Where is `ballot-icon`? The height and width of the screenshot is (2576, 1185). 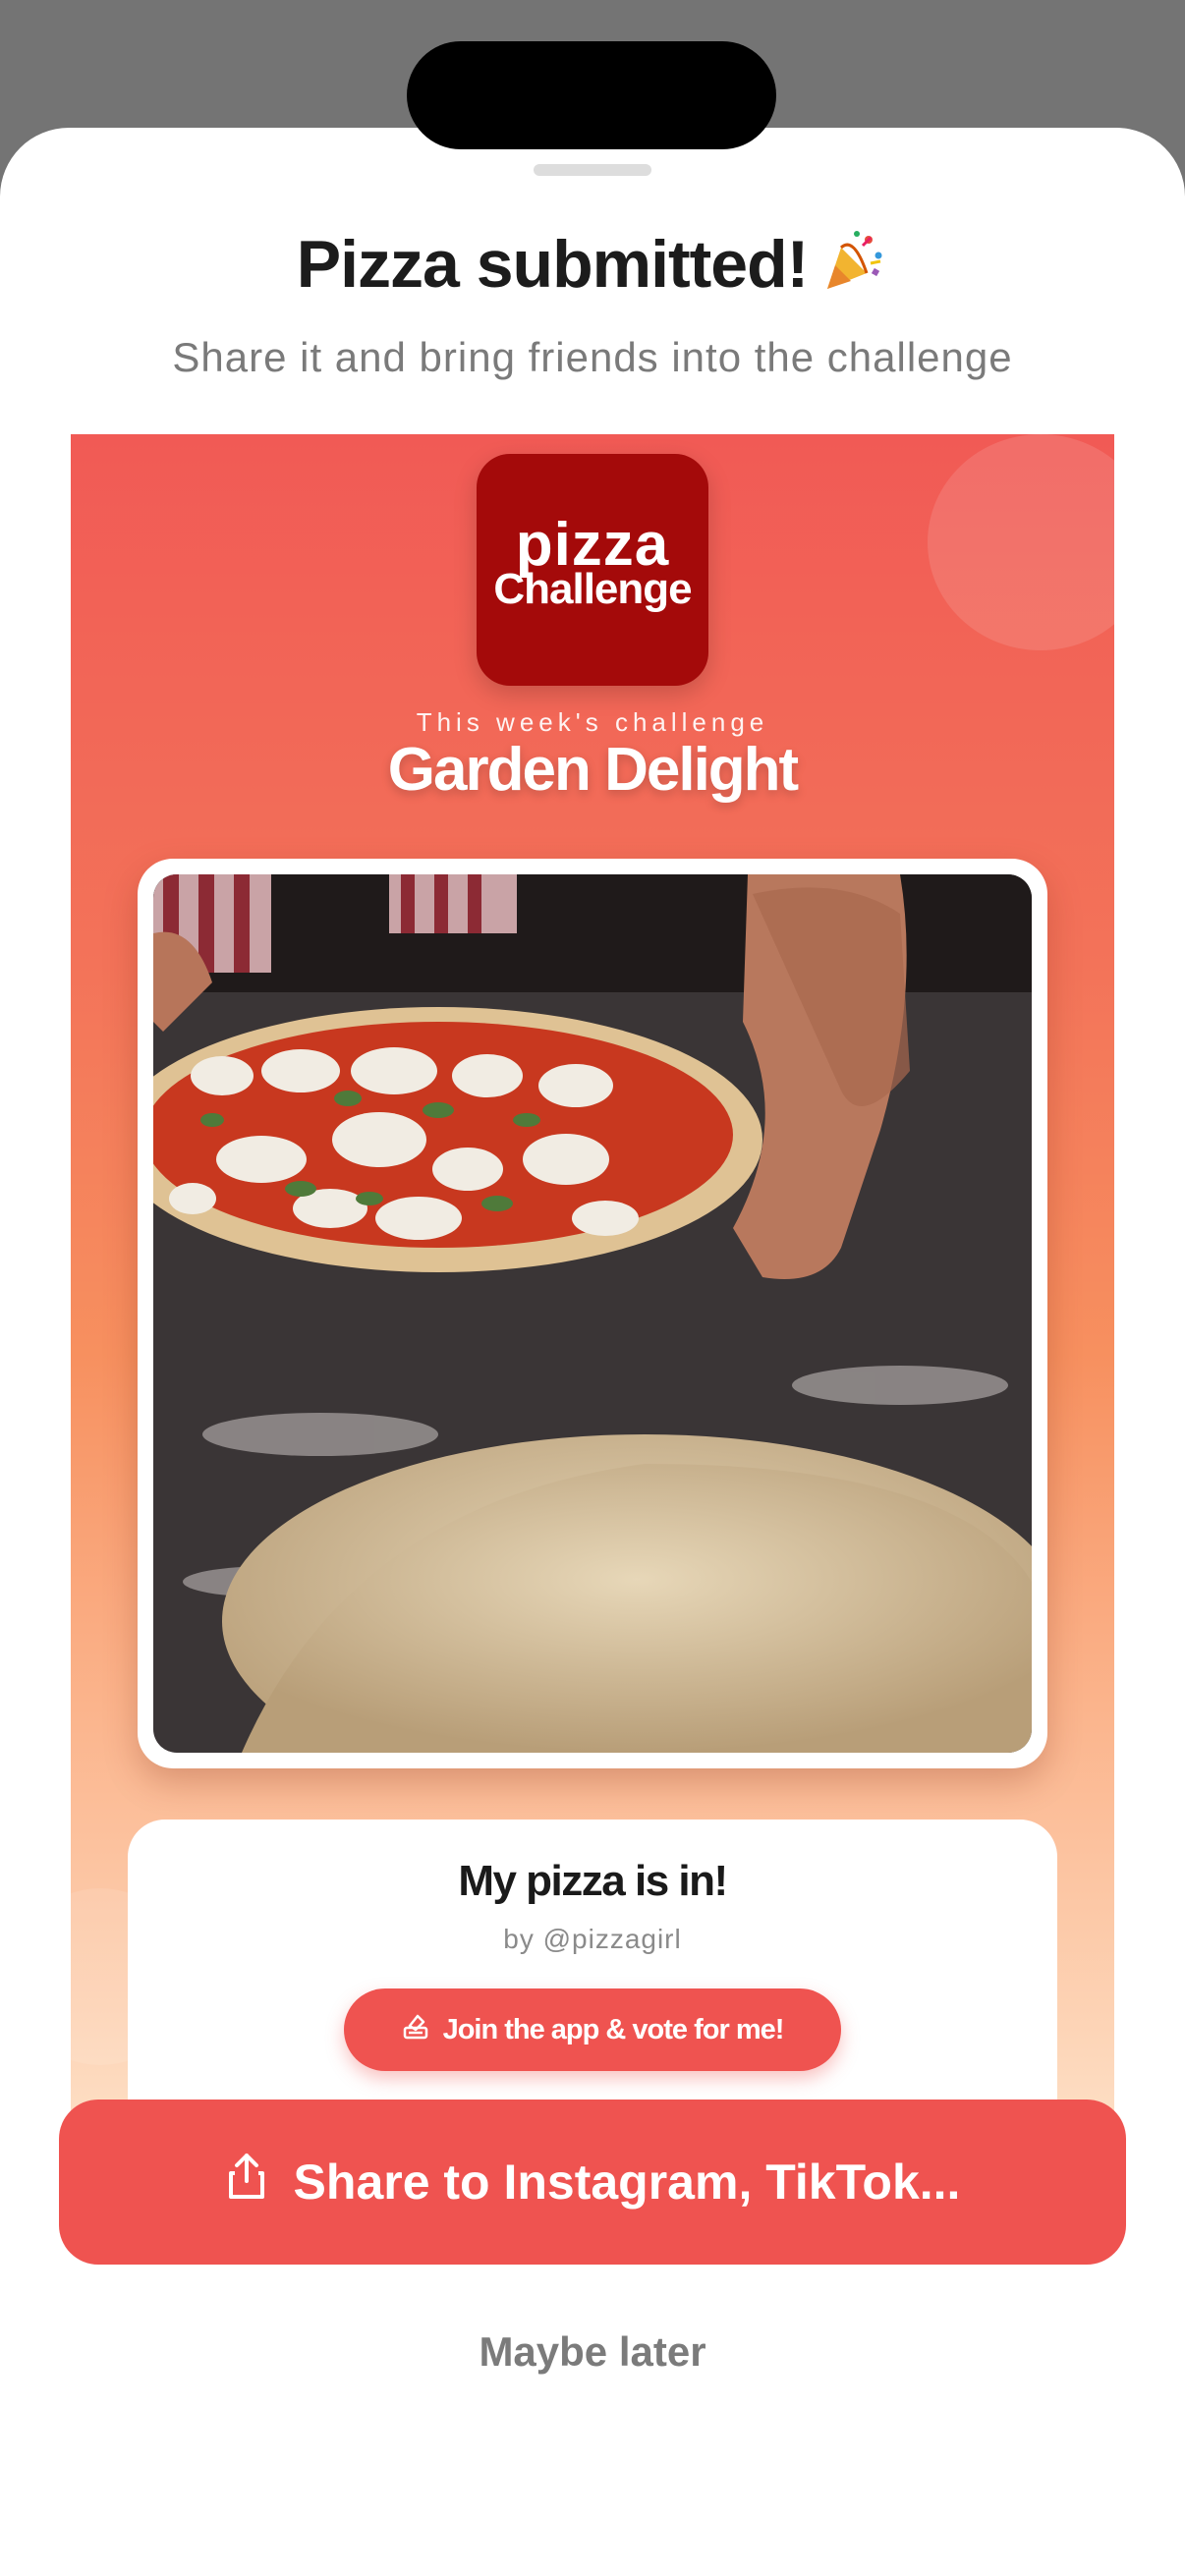 ballot-icon is located at coordinates (416, 2029).